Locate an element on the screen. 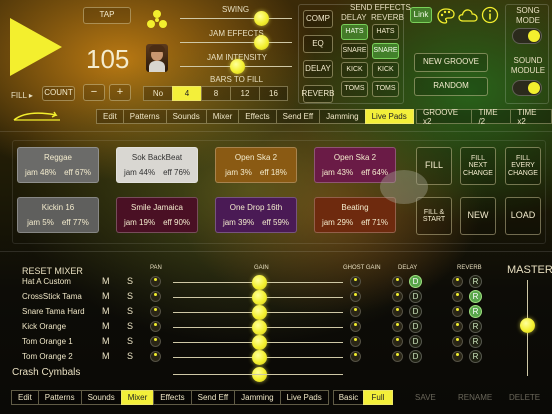  eq-button: EQ is located at coordinates (318, 44).